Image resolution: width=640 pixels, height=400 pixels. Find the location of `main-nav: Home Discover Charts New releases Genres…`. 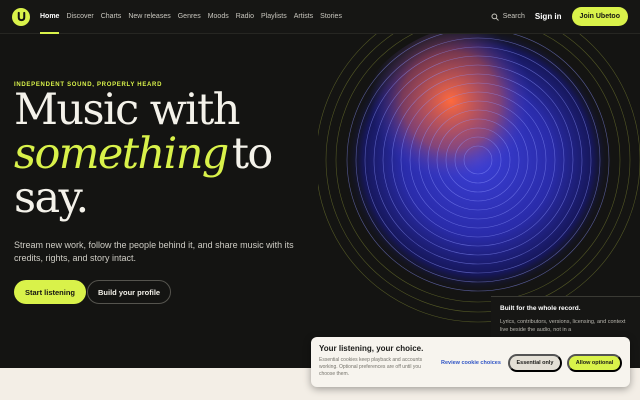

main-nav: Home Discover Charts New releases Genres… is located at coordinates (191, 17).